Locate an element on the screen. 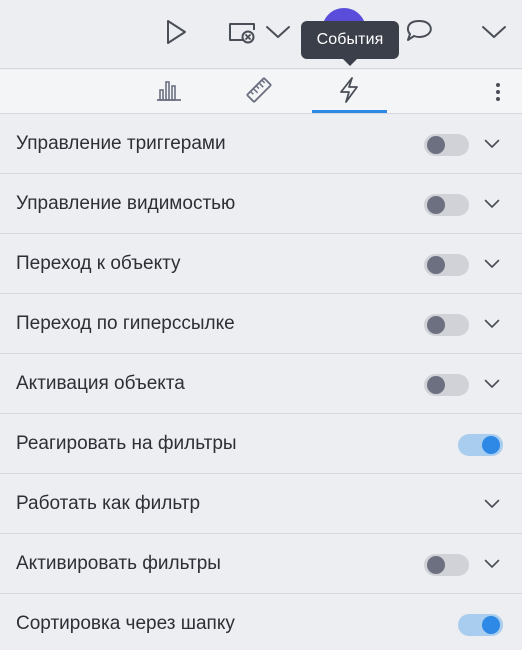  tab-ruler is located at coordinates (259, 92).